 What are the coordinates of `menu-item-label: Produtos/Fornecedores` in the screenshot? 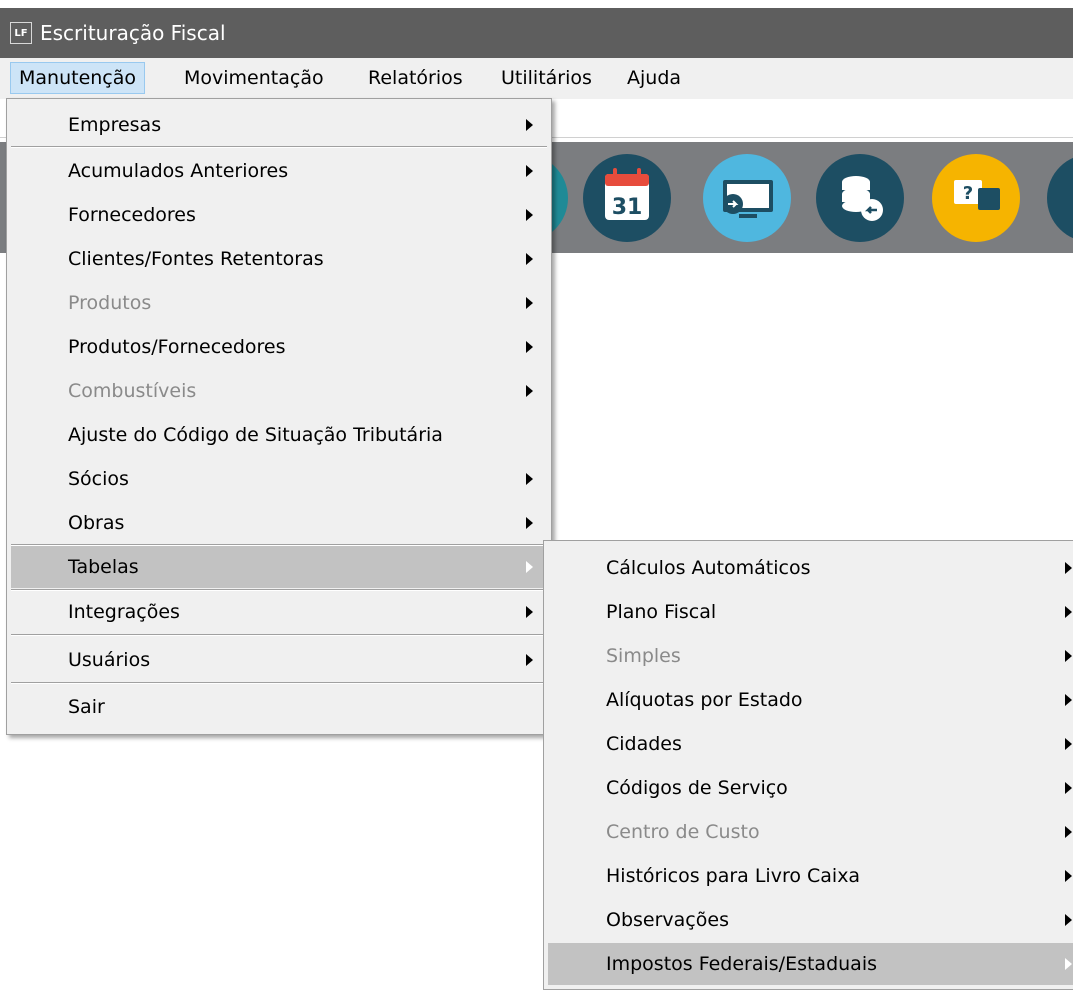 It's located at (177, 347).